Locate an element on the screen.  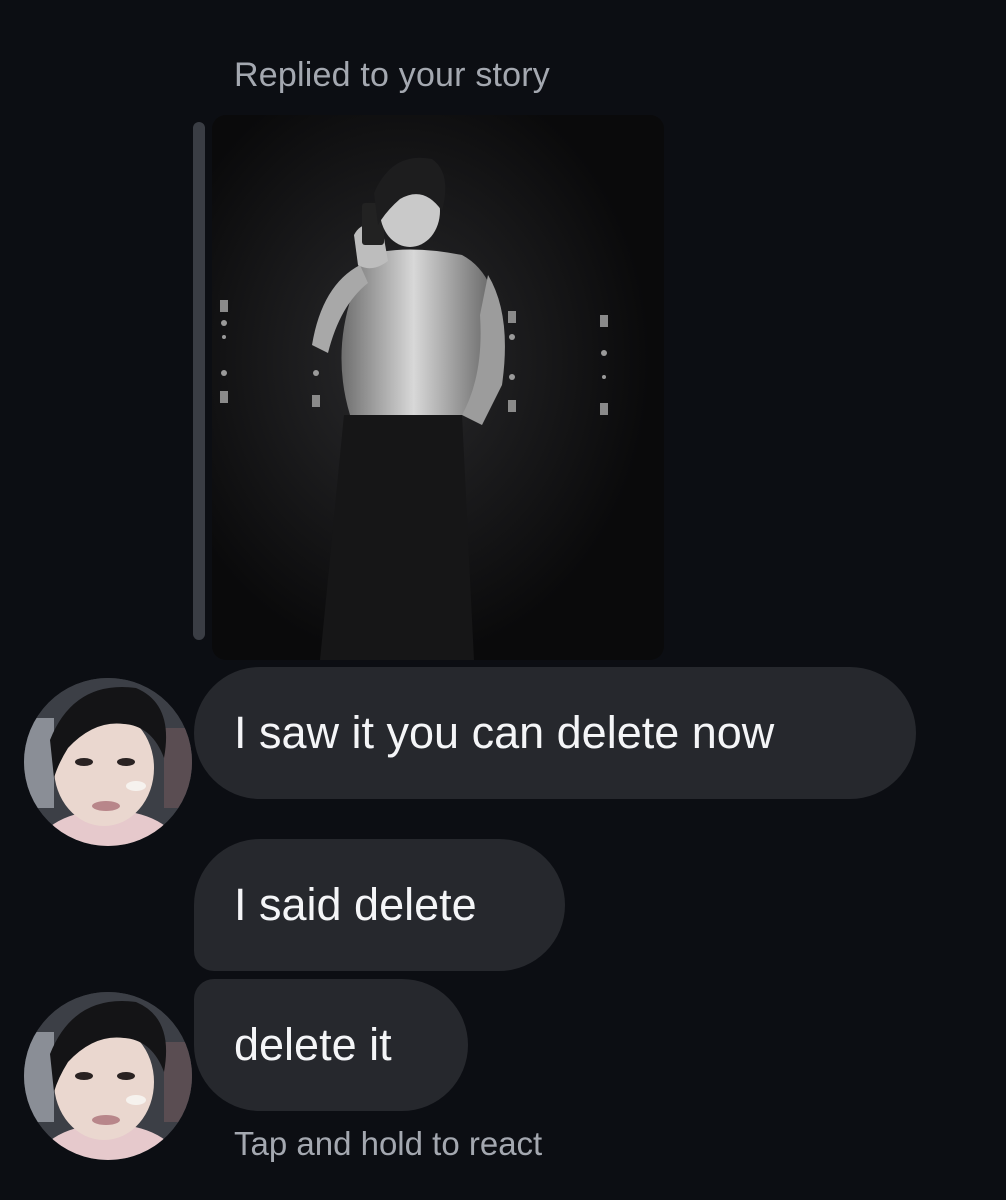
message-bubble: I said delete is located at coordinates (379, 905).